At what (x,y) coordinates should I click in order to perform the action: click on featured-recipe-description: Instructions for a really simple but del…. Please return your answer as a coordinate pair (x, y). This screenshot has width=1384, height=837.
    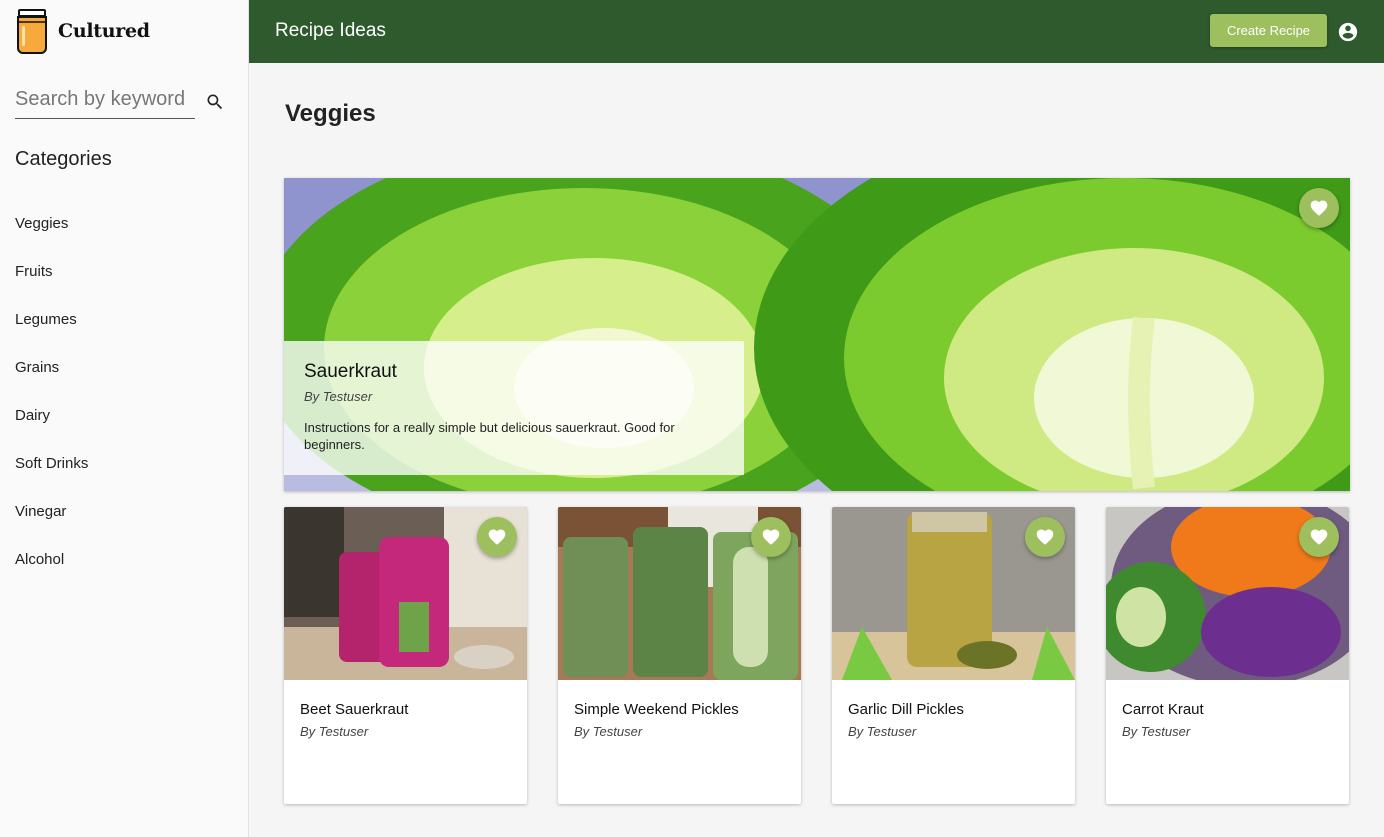
    Looking at the image, I should click on (489, 436).